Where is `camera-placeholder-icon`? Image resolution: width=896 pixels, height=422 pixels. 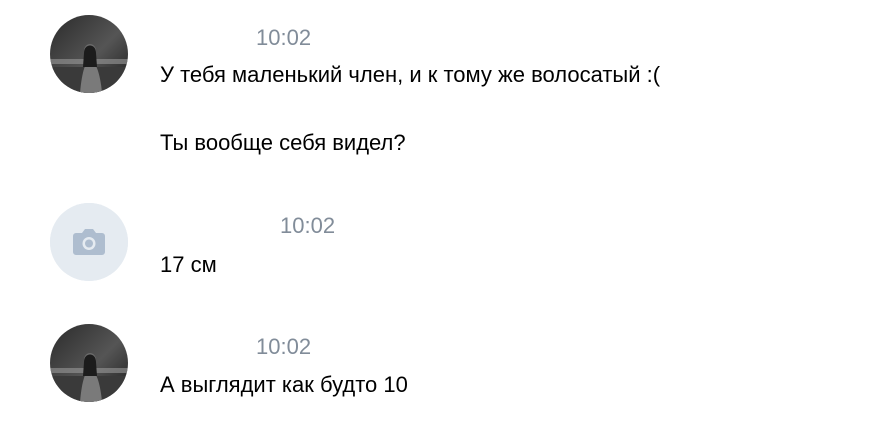 camera-placeholder-icon is located at coordinates (89, 242).